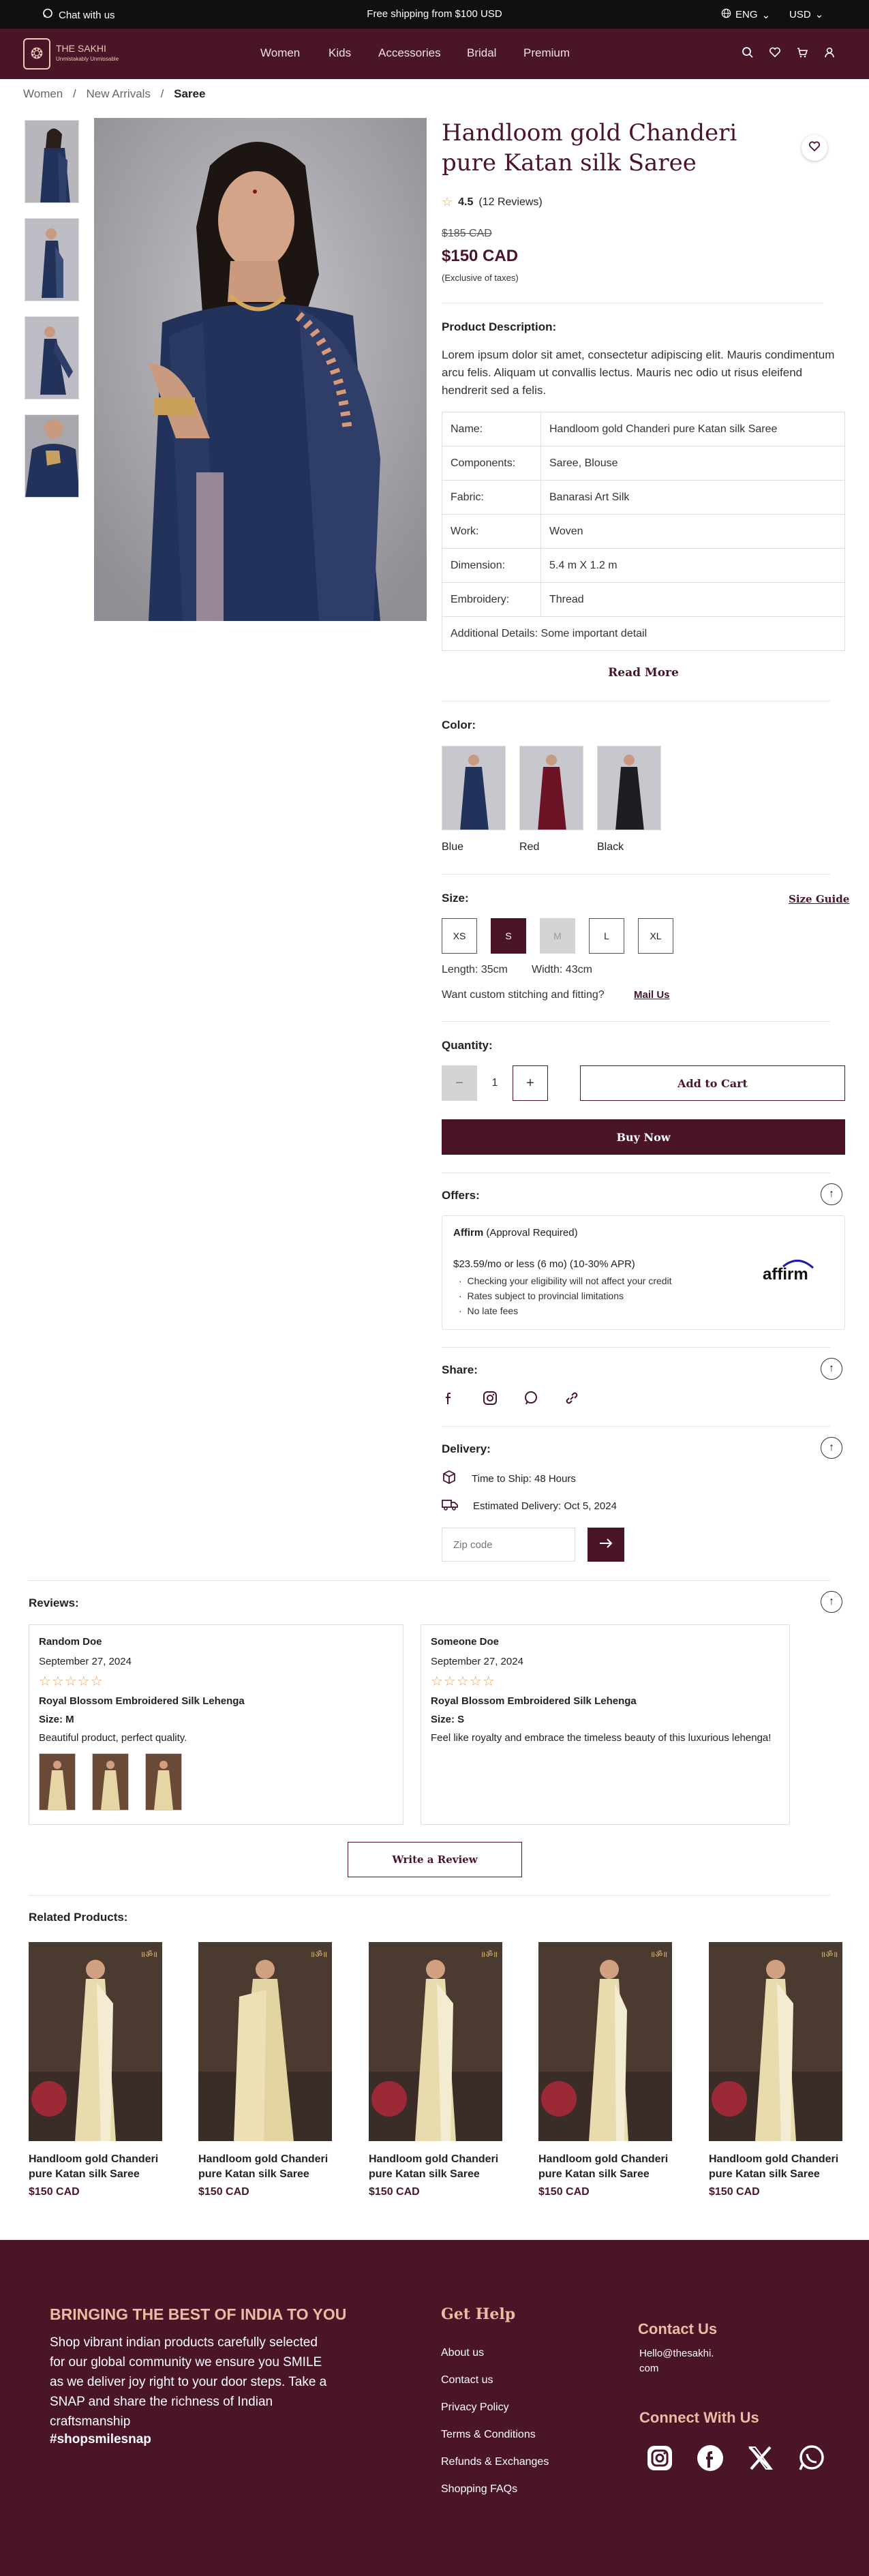 The image size is (869, 2576). I want to click on footer-link-faqs: Shopping FAQs, so click(495, 2490).